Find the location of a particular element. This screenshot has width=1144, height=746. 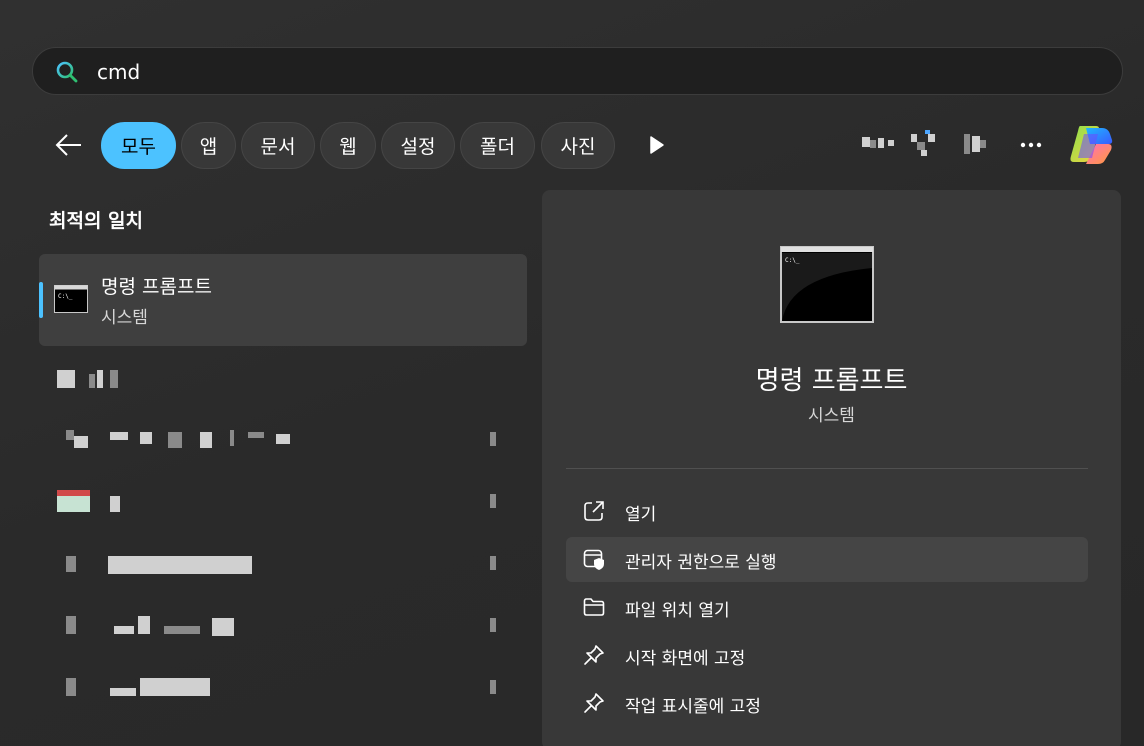

action-label: 열기 is located at coordinates (641, 515).